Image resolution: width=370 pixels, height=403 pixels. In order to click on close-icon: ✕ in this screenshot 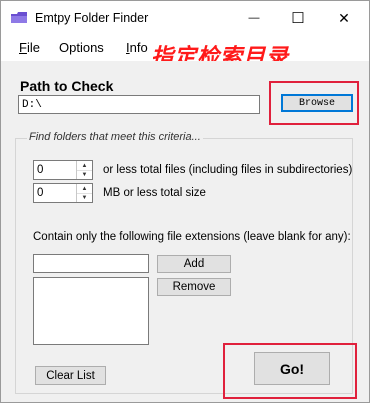, I will do `click(344, 17)`.